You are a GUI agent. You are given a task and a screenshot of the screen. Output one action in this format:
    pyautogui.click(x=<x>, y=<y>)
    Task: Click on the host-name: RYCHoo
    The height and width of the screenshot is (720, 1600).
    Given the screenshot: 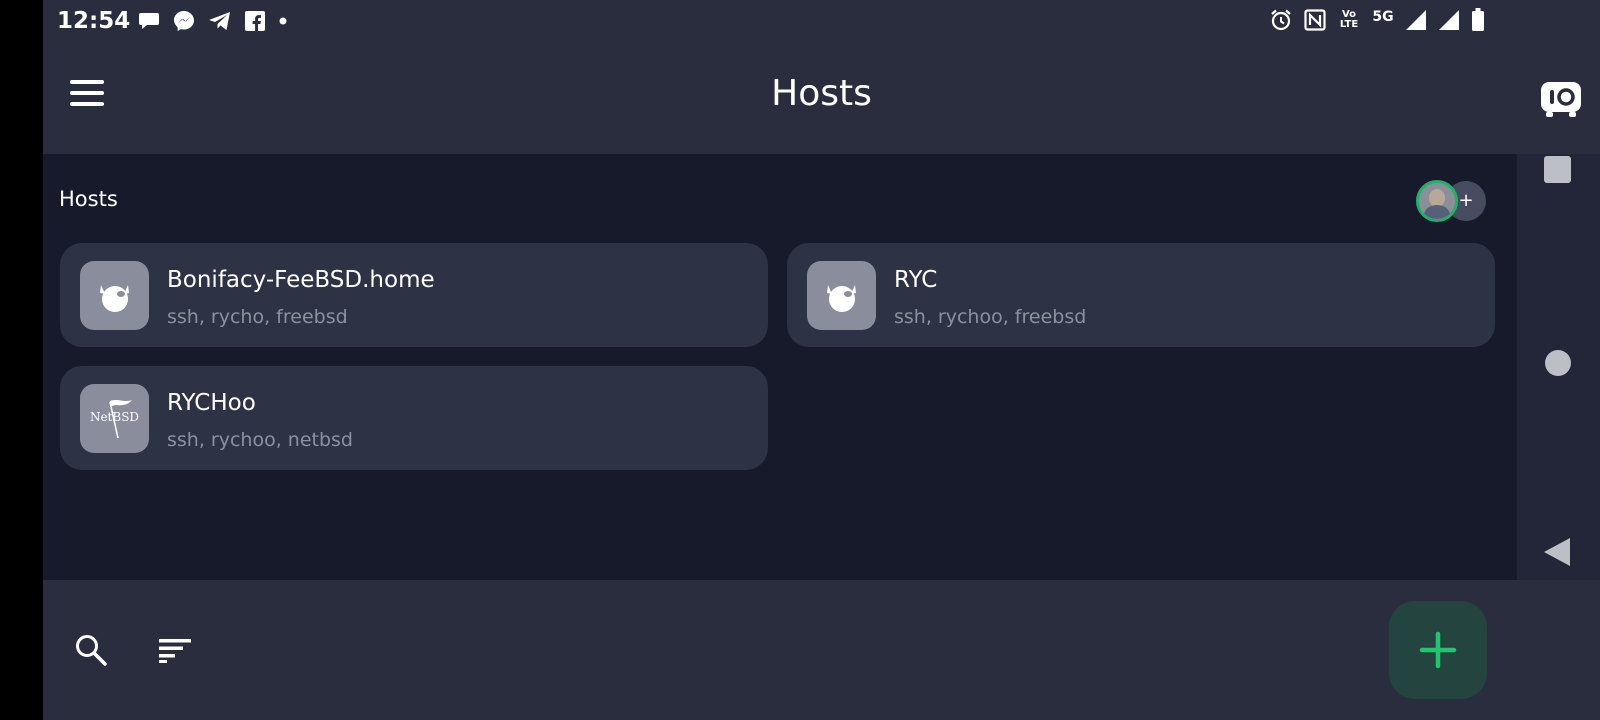 What is the action you would take?
    pyautogui.click(x=211, y=403)
    